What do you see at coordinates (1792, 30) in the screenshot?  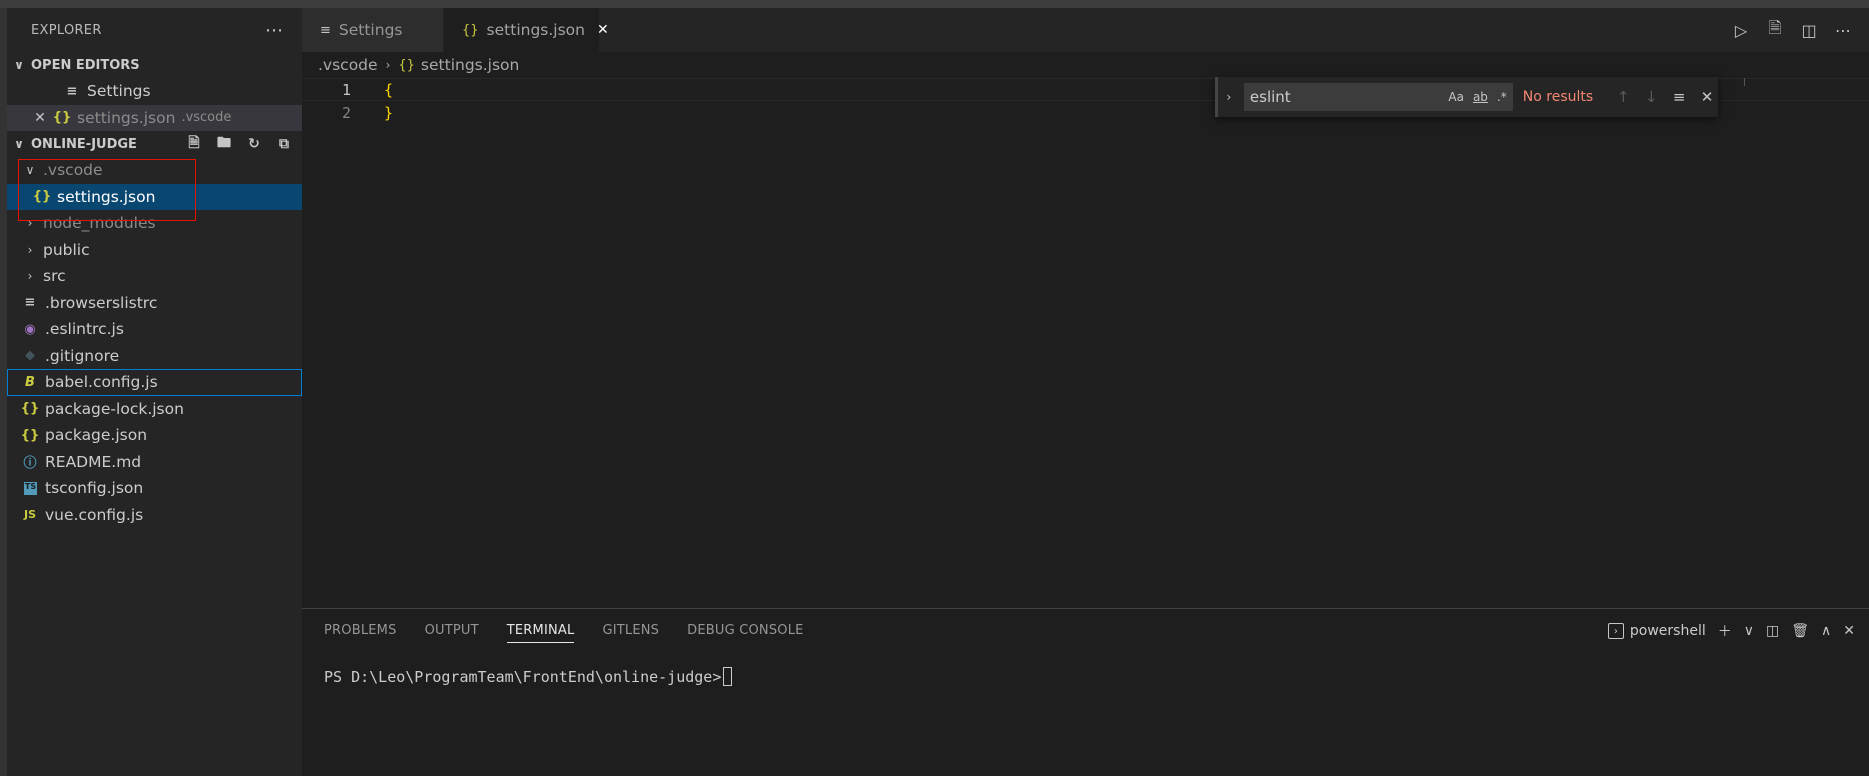 I see `editor-actions: ▷ 🗎 ◫ ⋯` at bounding box center [1792, 30].